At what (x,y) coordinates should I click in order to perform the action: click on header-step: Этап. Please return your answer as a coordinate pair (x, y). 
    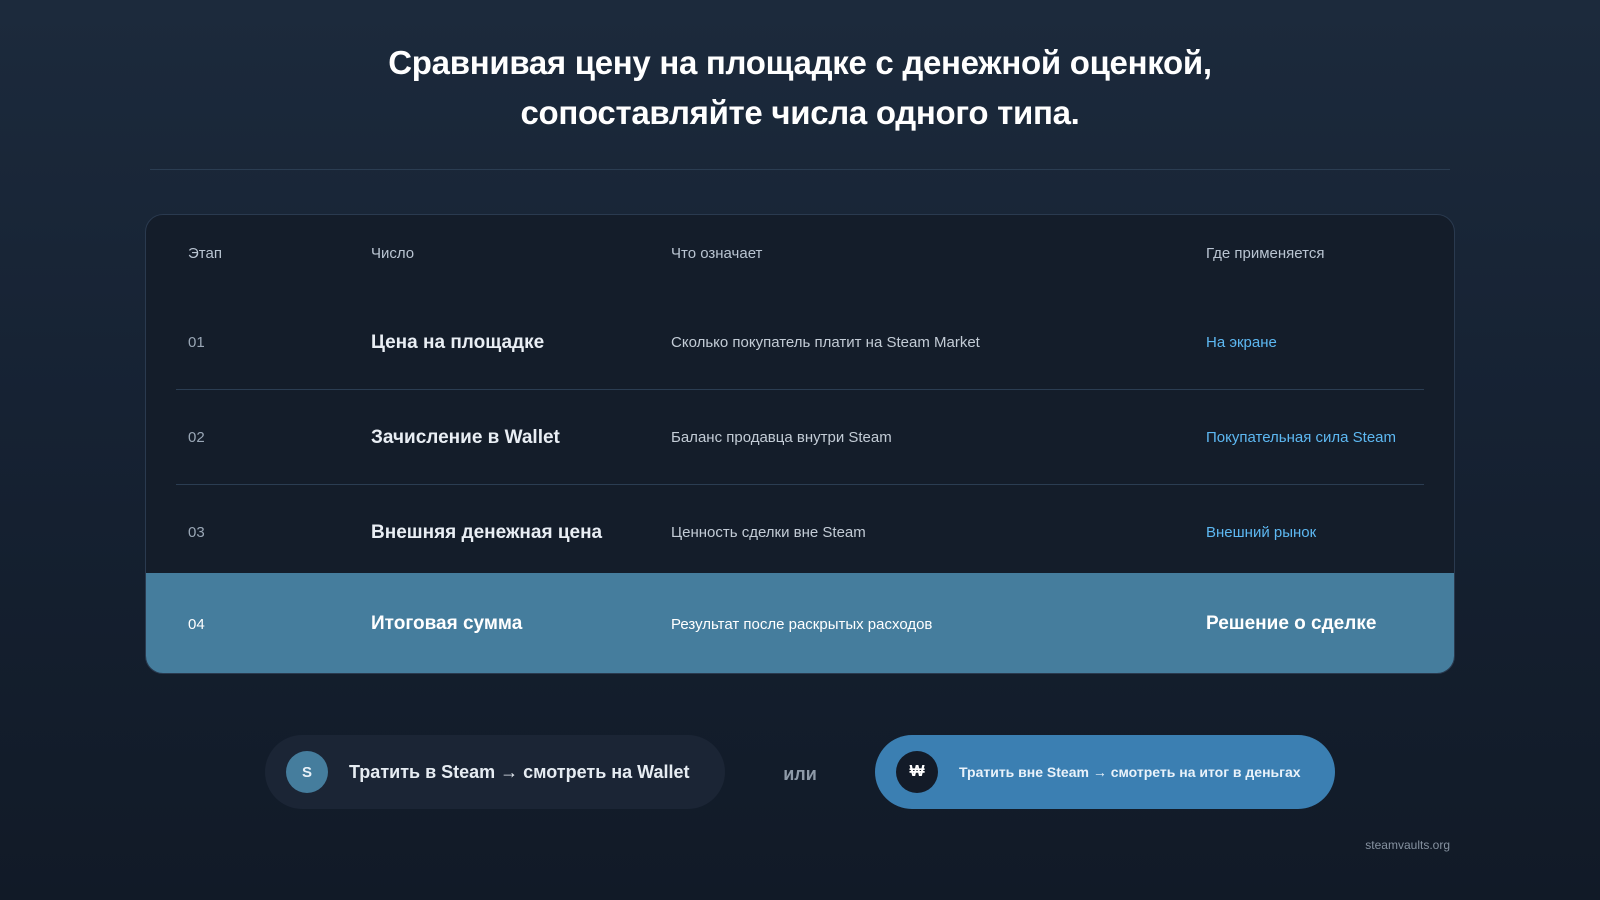
    Looking at the image, I should click on (205, 253).